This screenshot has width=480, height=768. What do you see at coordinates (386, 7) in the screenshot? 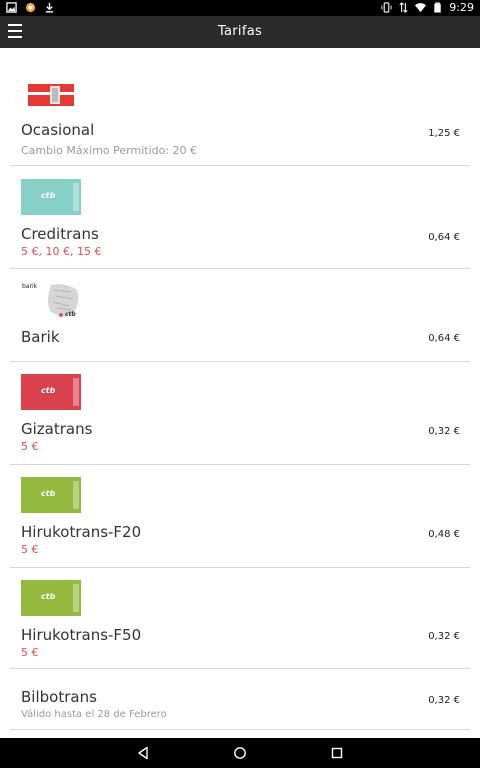
I see `vibrate-icon` at bounding box center [386, 7].